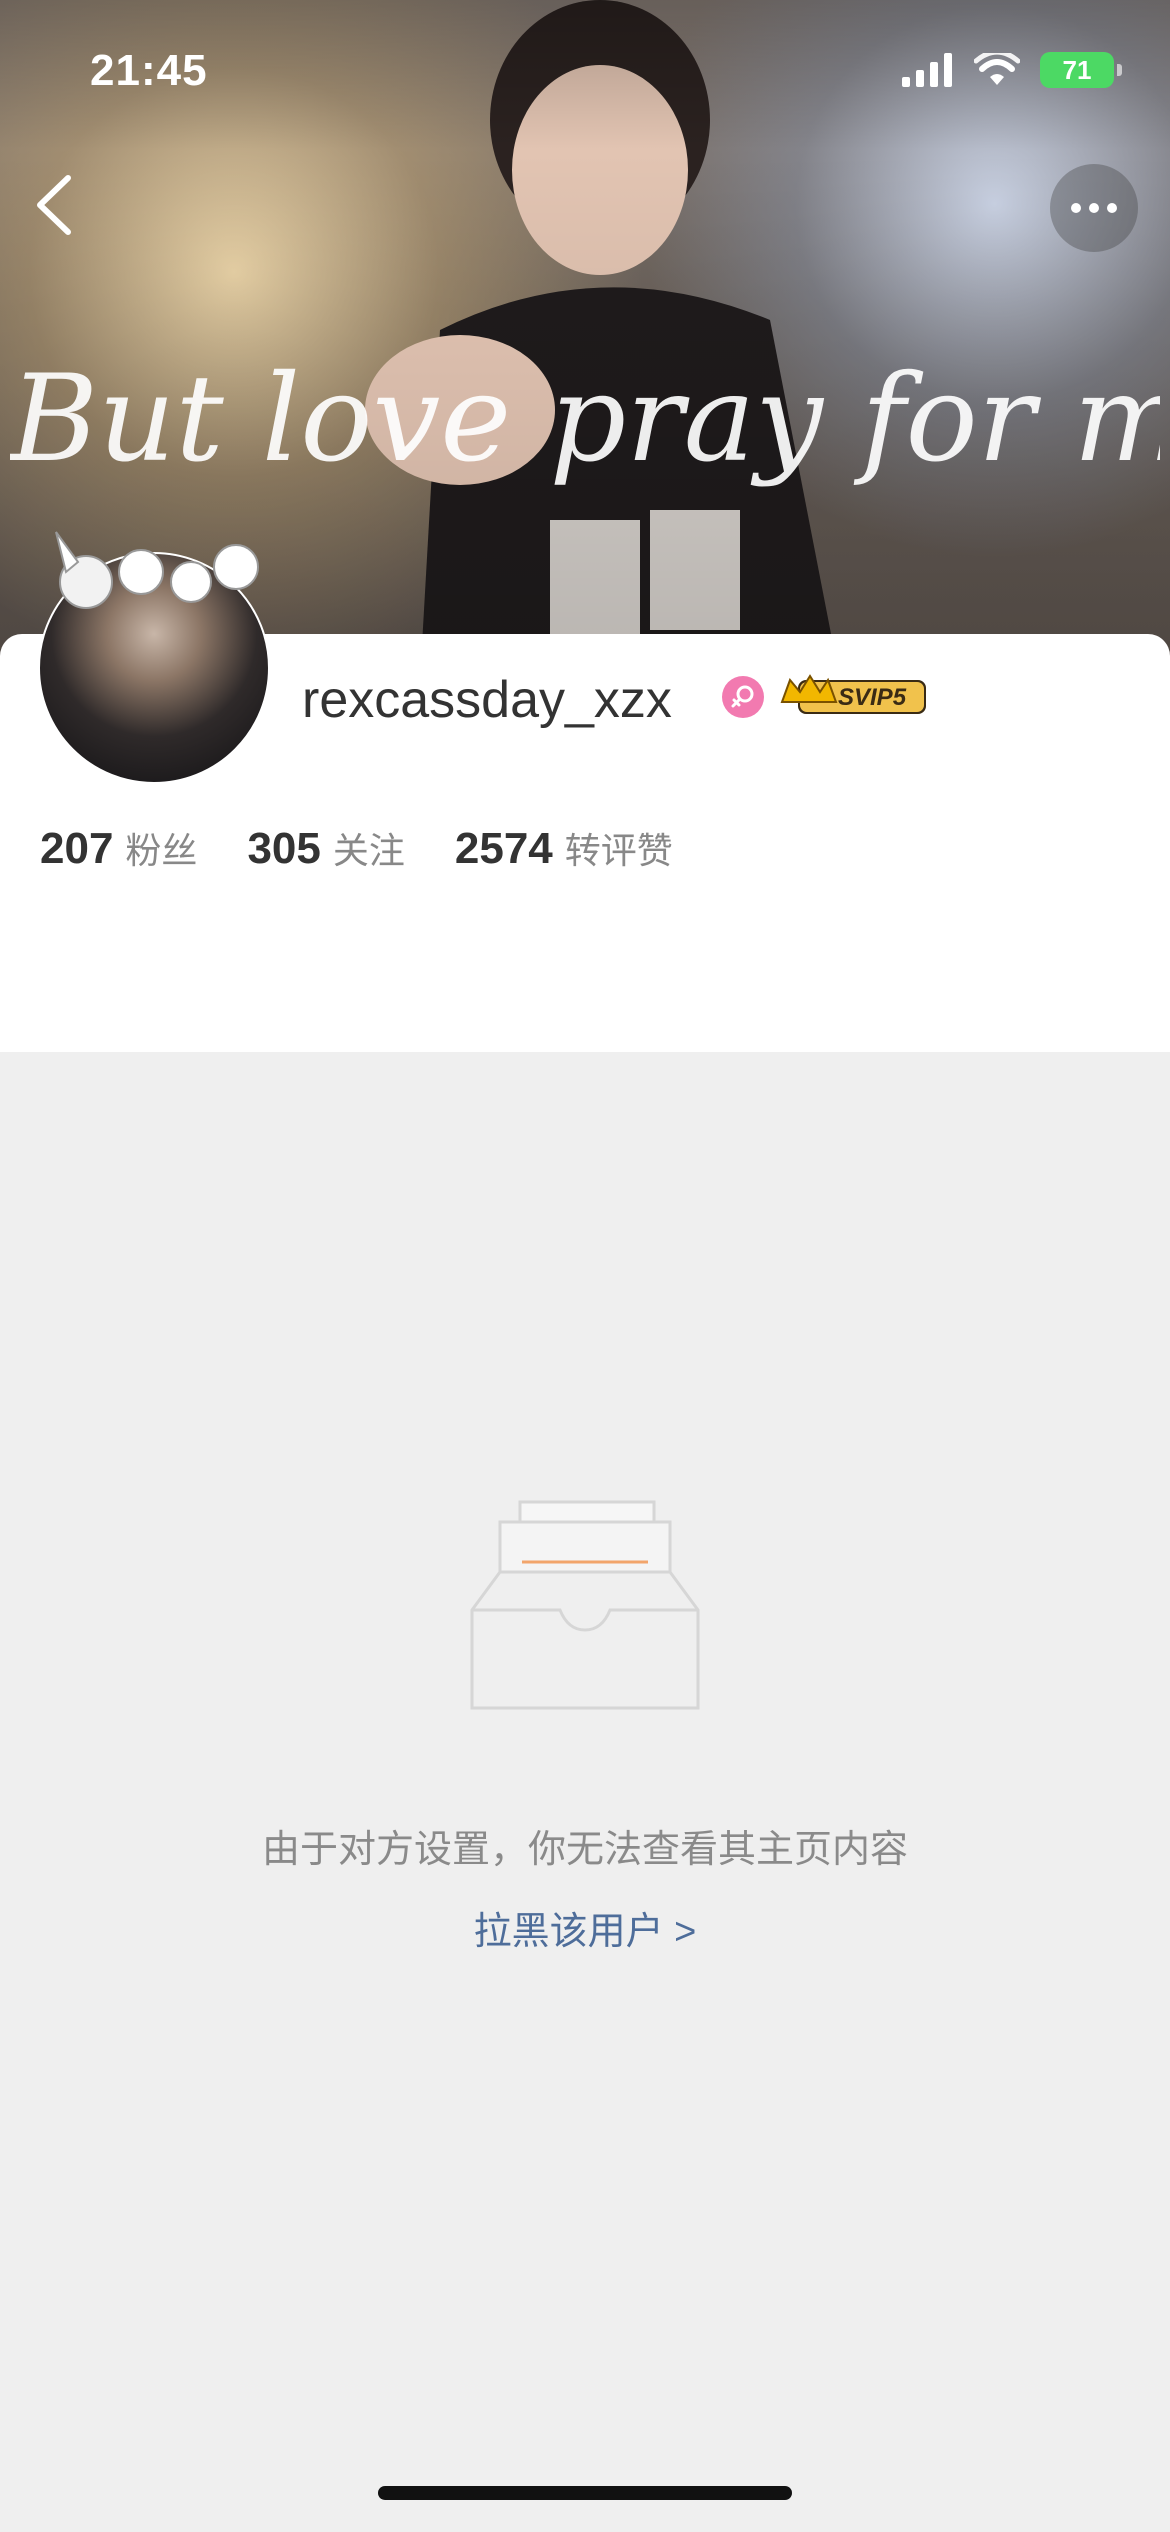  I want to click on more-options-button, so click(1094, 208).